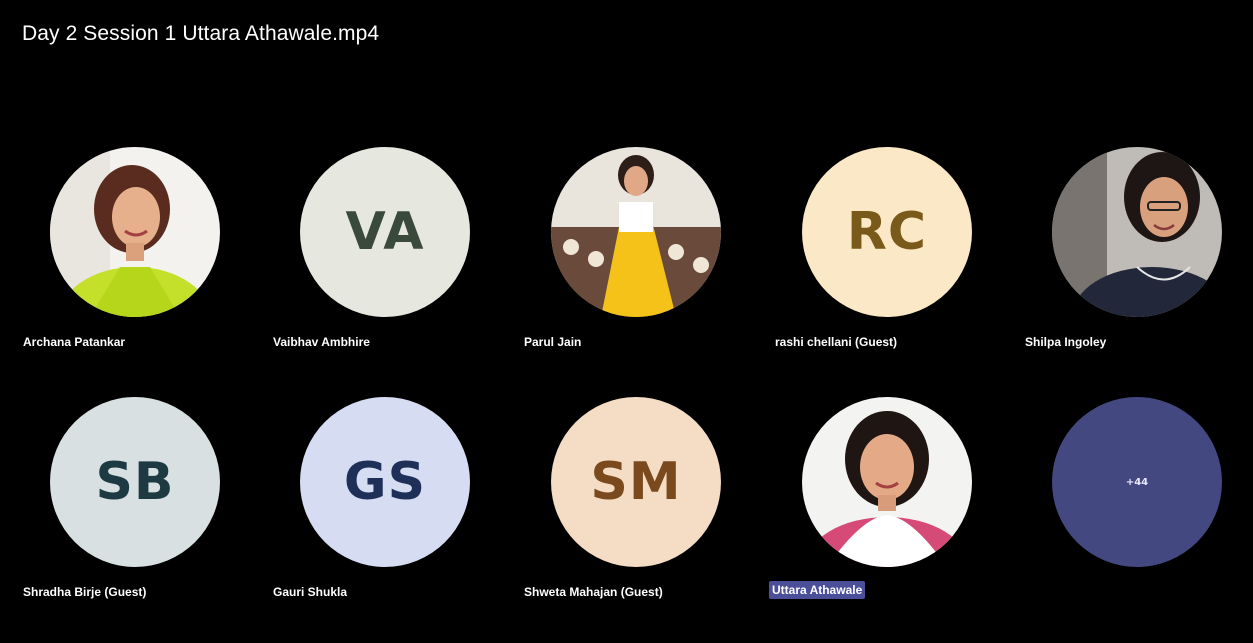 This screenshot has width=1253, height=643. I want to click on participant-tile: RC rashi chellani (Guest), so click(897, 252).